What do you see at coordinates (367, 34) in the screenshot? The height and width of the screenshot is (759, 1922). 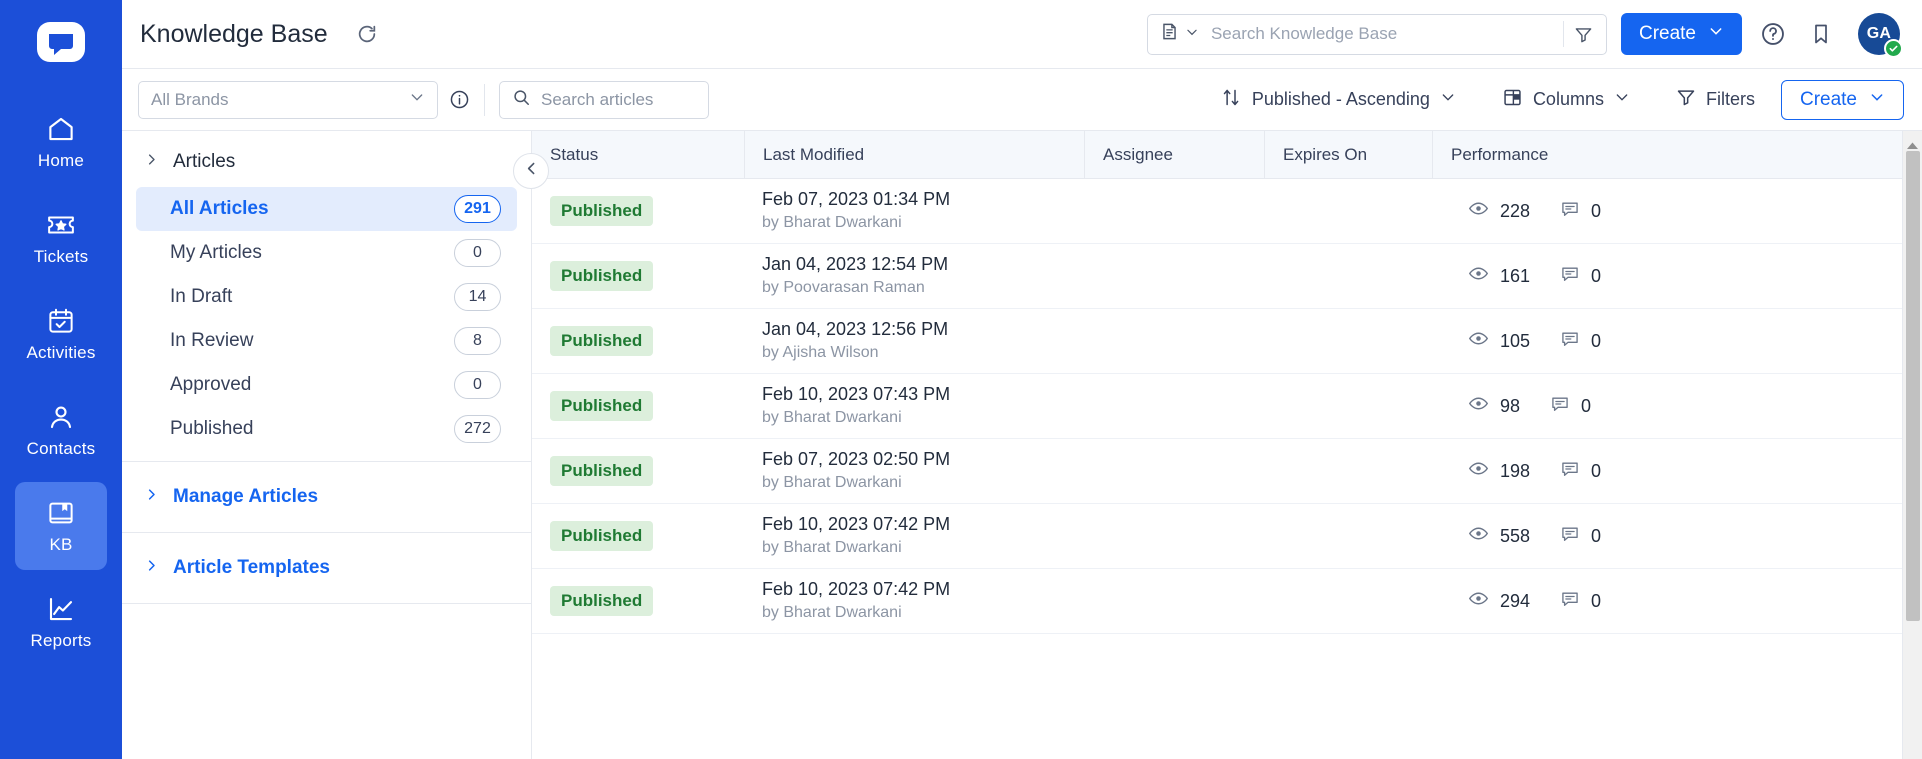 I see `refresh-icon` at bounding box center [367, 34].